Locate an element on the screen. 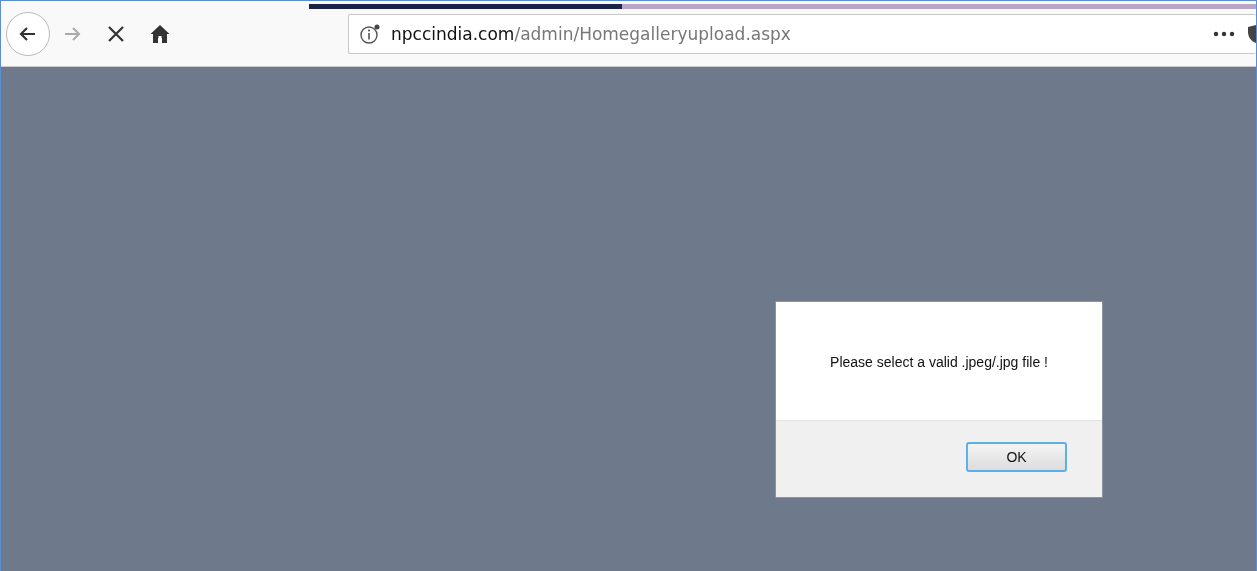 The width and height of the screenshot is (1257, 571). address-bar: npccindia.com/admin/Homegalleryupload.aspx is located at coordinates (802, 33).